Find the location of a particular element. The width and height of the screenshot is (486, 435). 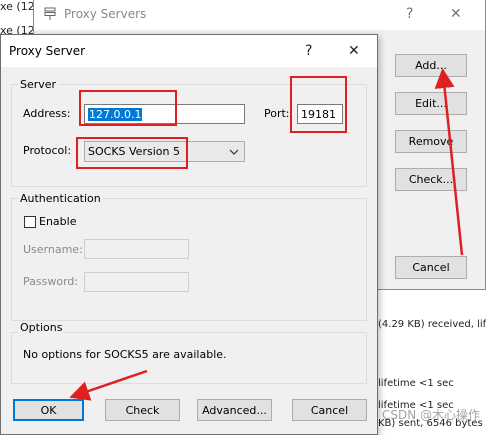

watermark: CSDN @木心操作 is located at coordinates (430, 415).